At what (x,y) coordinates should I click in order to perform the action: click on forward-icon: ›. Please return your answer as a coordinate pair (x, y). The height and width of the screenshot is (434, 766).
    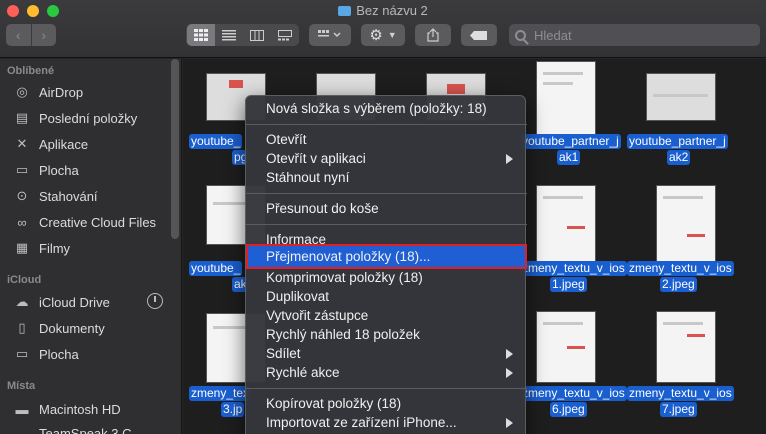
    Looking at the image, I should click on (44, 35).